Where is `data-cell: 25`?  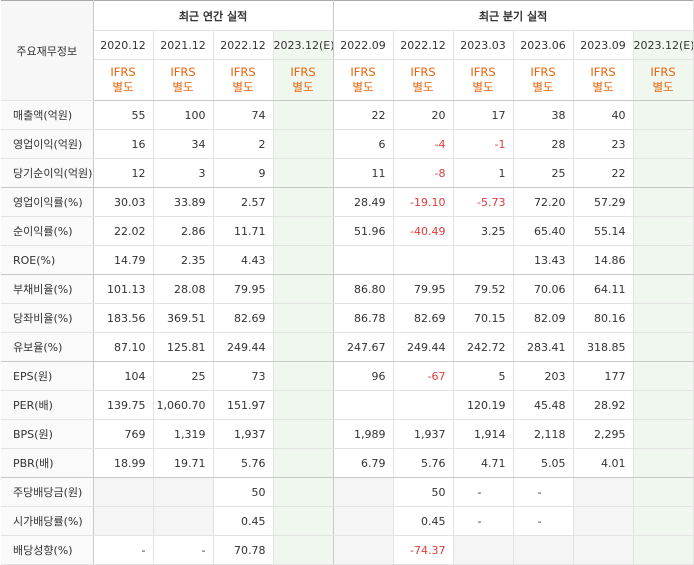
data-cell: 25 is located at coordinates (183, 376).